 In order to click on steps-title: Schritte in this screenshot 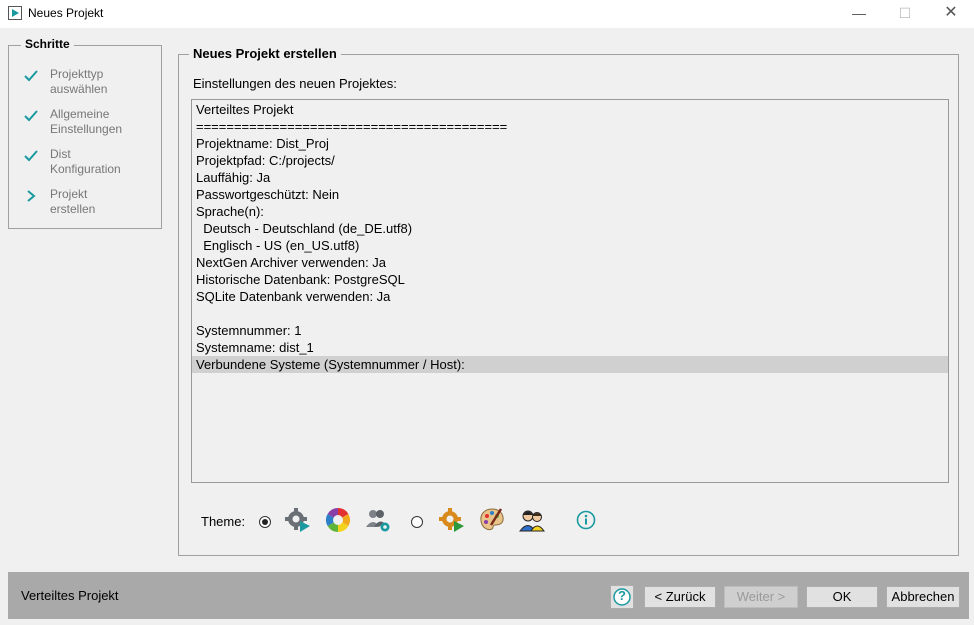, I will do `click(47, 44)`.